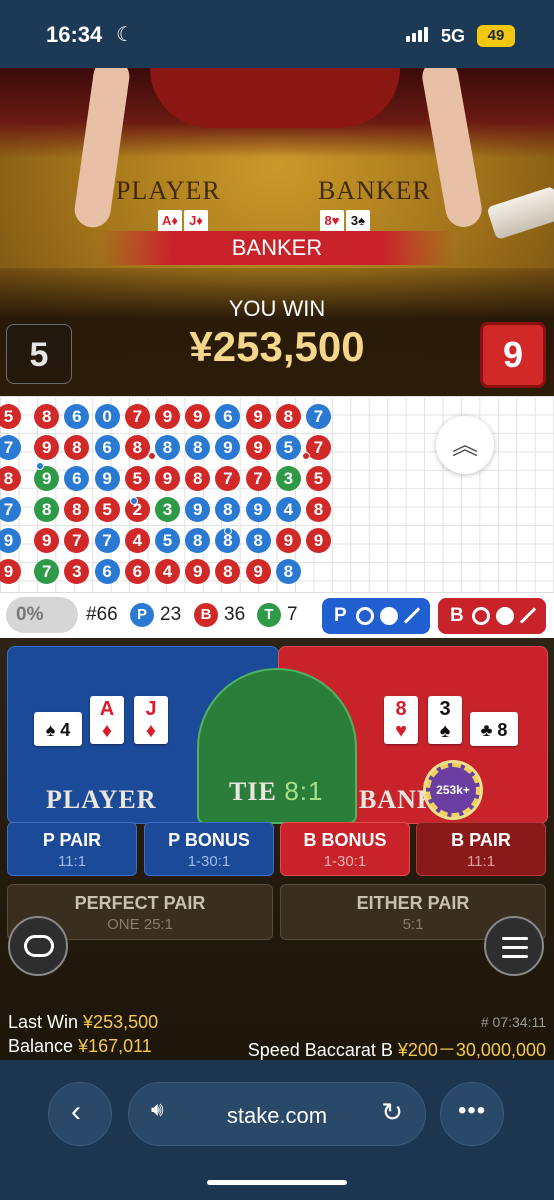 This screenshot has height=1200, width=554. What do you see at coordinates (196, 221) in the screenshot?
I see `video-card: J♦` at bounding box center [196, 221].